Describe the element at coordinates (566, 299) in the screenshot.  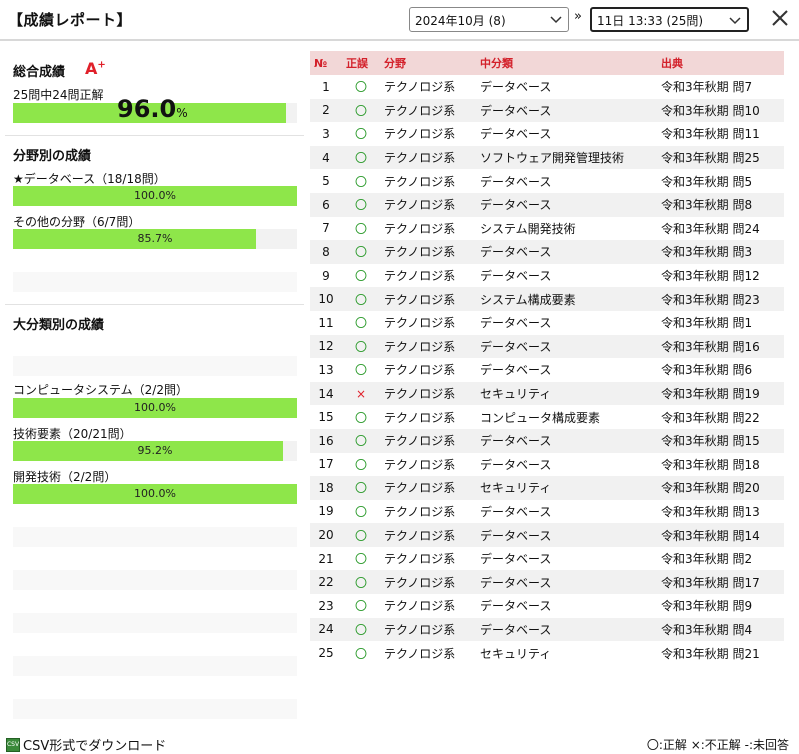
I see `row-category: システム構成要素` at that location.